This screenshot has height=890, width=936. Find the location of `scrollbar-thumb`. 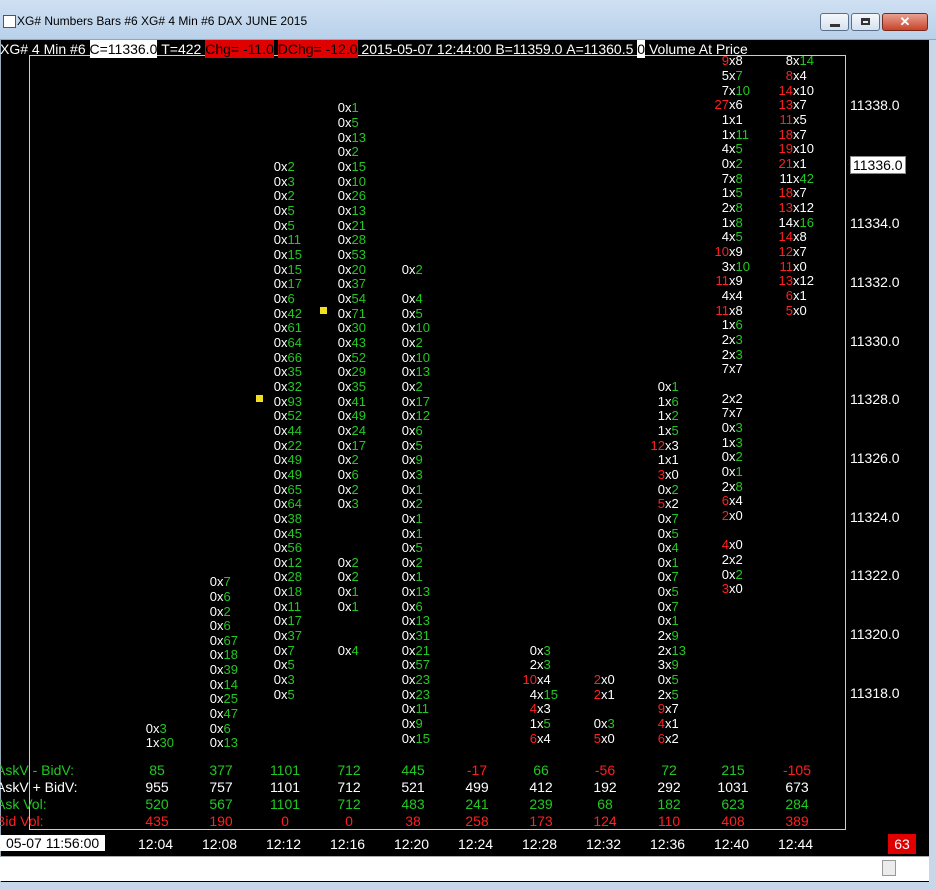

scrollbar-thumb is located at coordinates (889, 868).